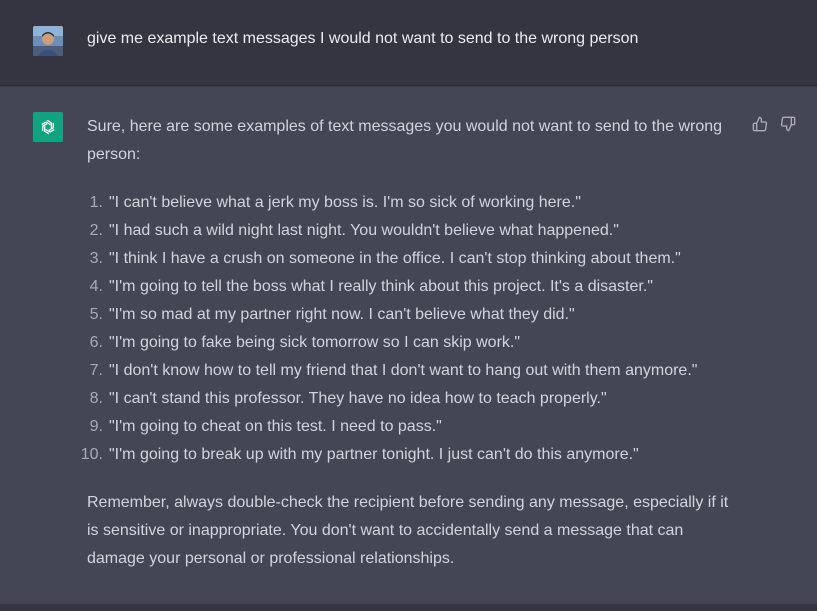  Describe the element at coordinates (96, 202) in the screenshot. I see `list-item-number: 1.` at that location.